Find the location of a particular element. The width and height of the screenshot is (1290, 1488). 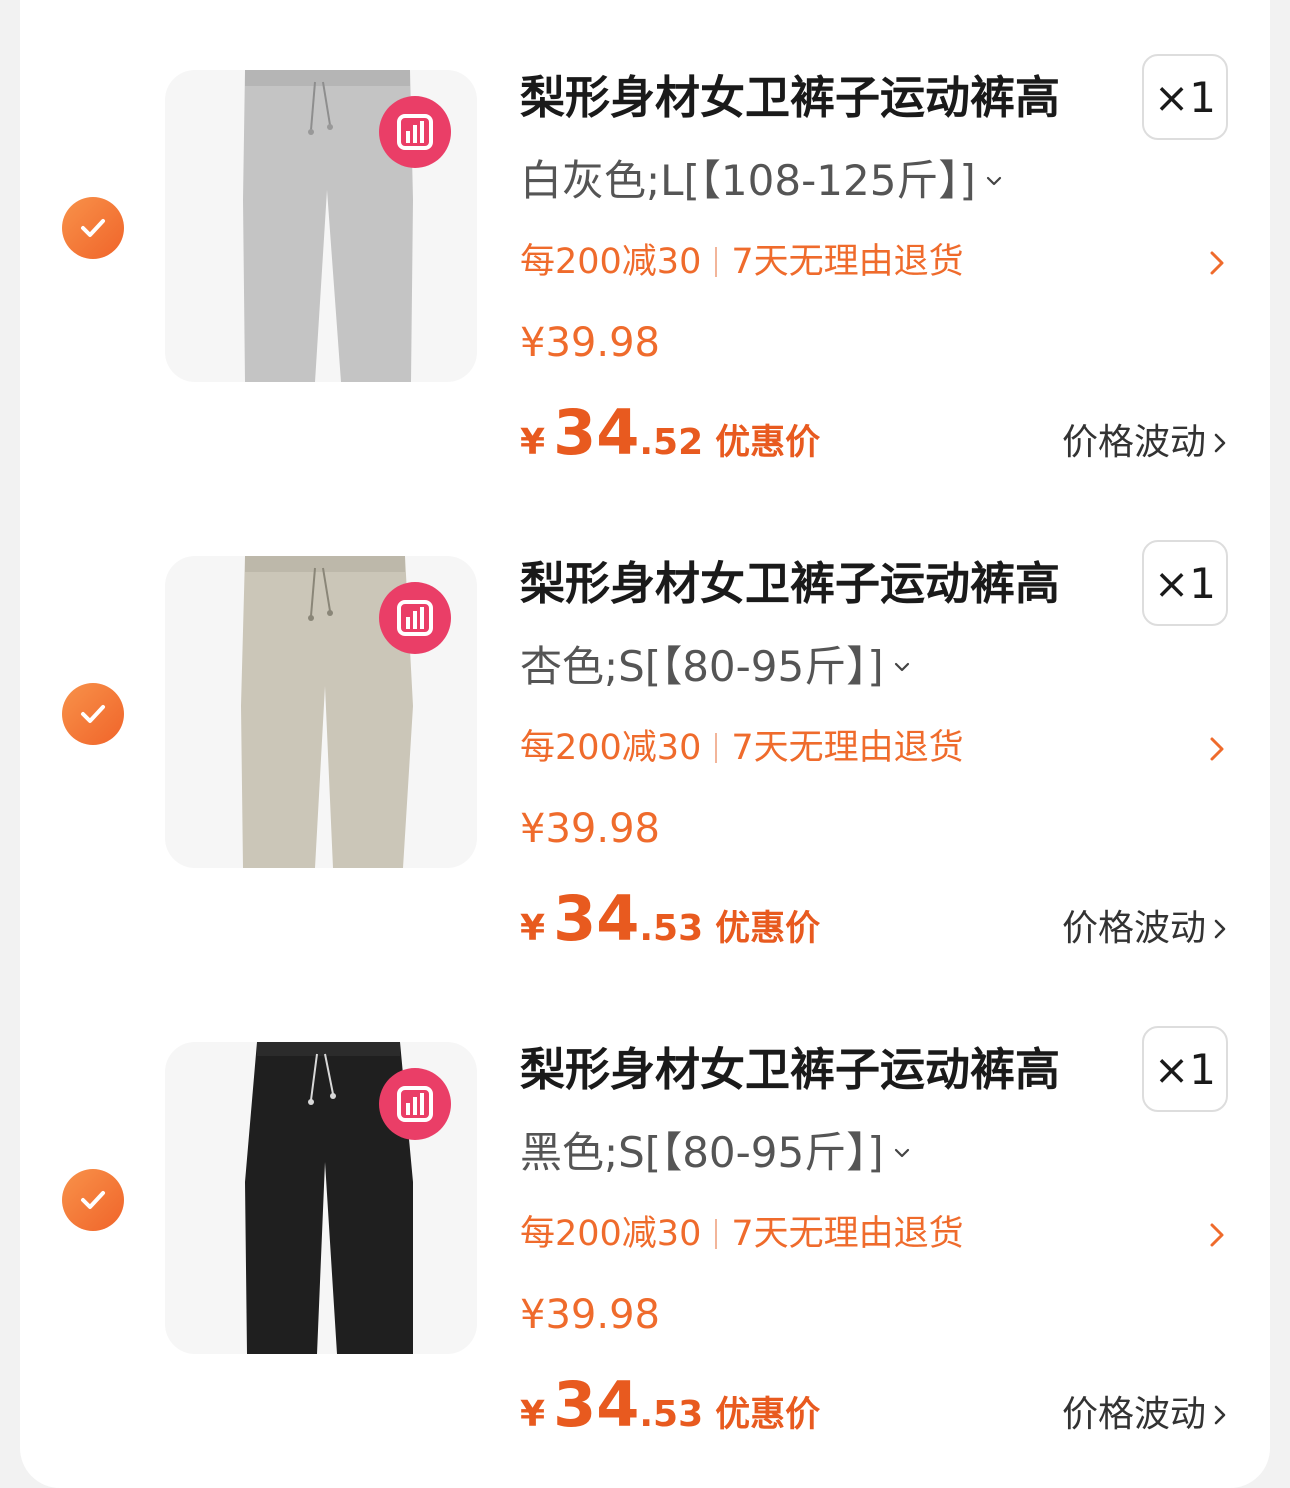

sku-text: 杏色;S[【80-95斤】] is located at coordinates (702, 666).